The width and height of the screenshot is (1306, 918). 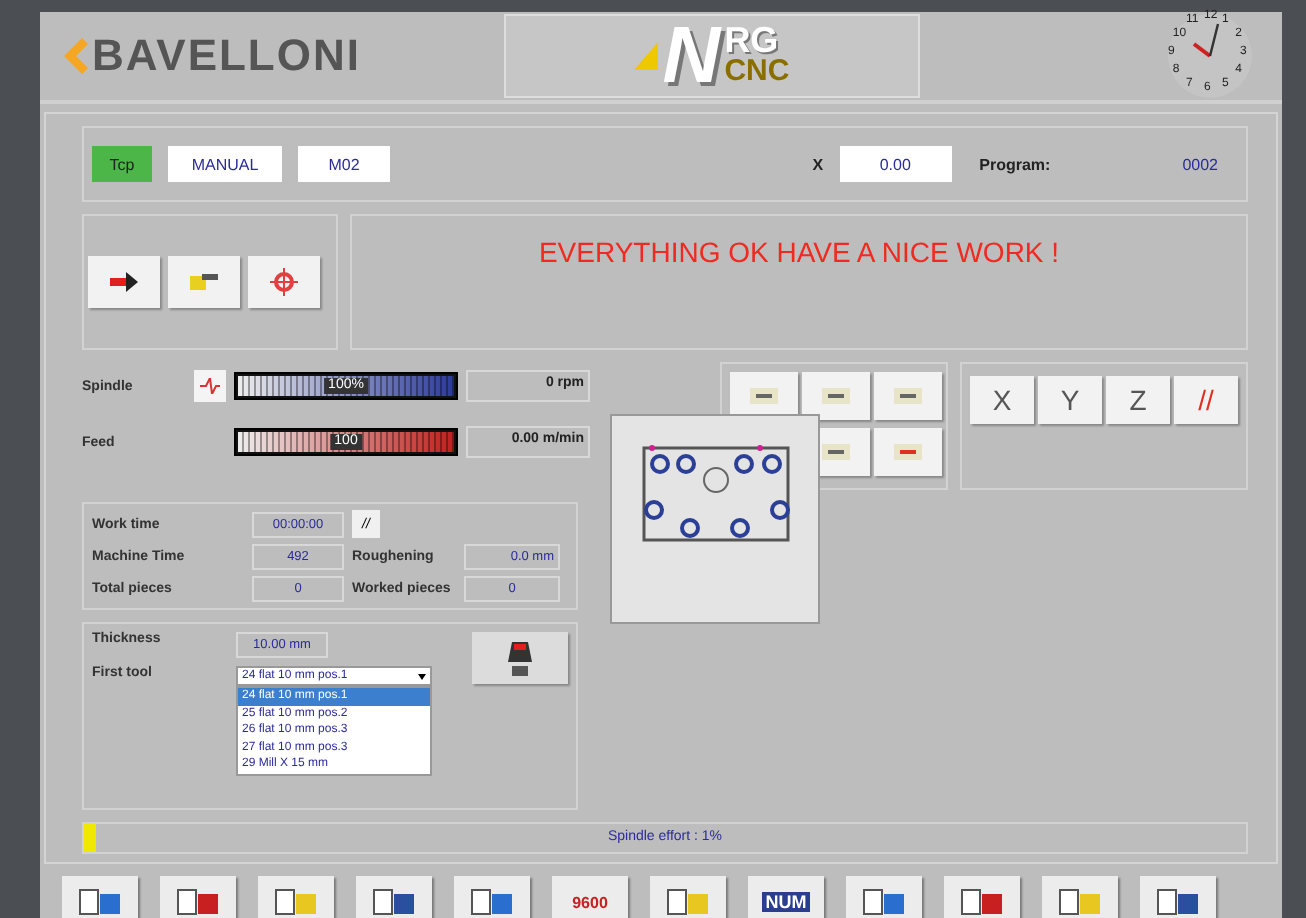 I want to click on brand-name: BAVELLONI, so click(x=226, y=56).